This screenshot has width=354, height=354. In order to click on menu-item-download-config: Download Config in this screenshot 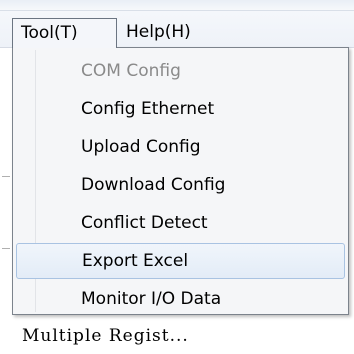, I will do `click(180, 185)`.